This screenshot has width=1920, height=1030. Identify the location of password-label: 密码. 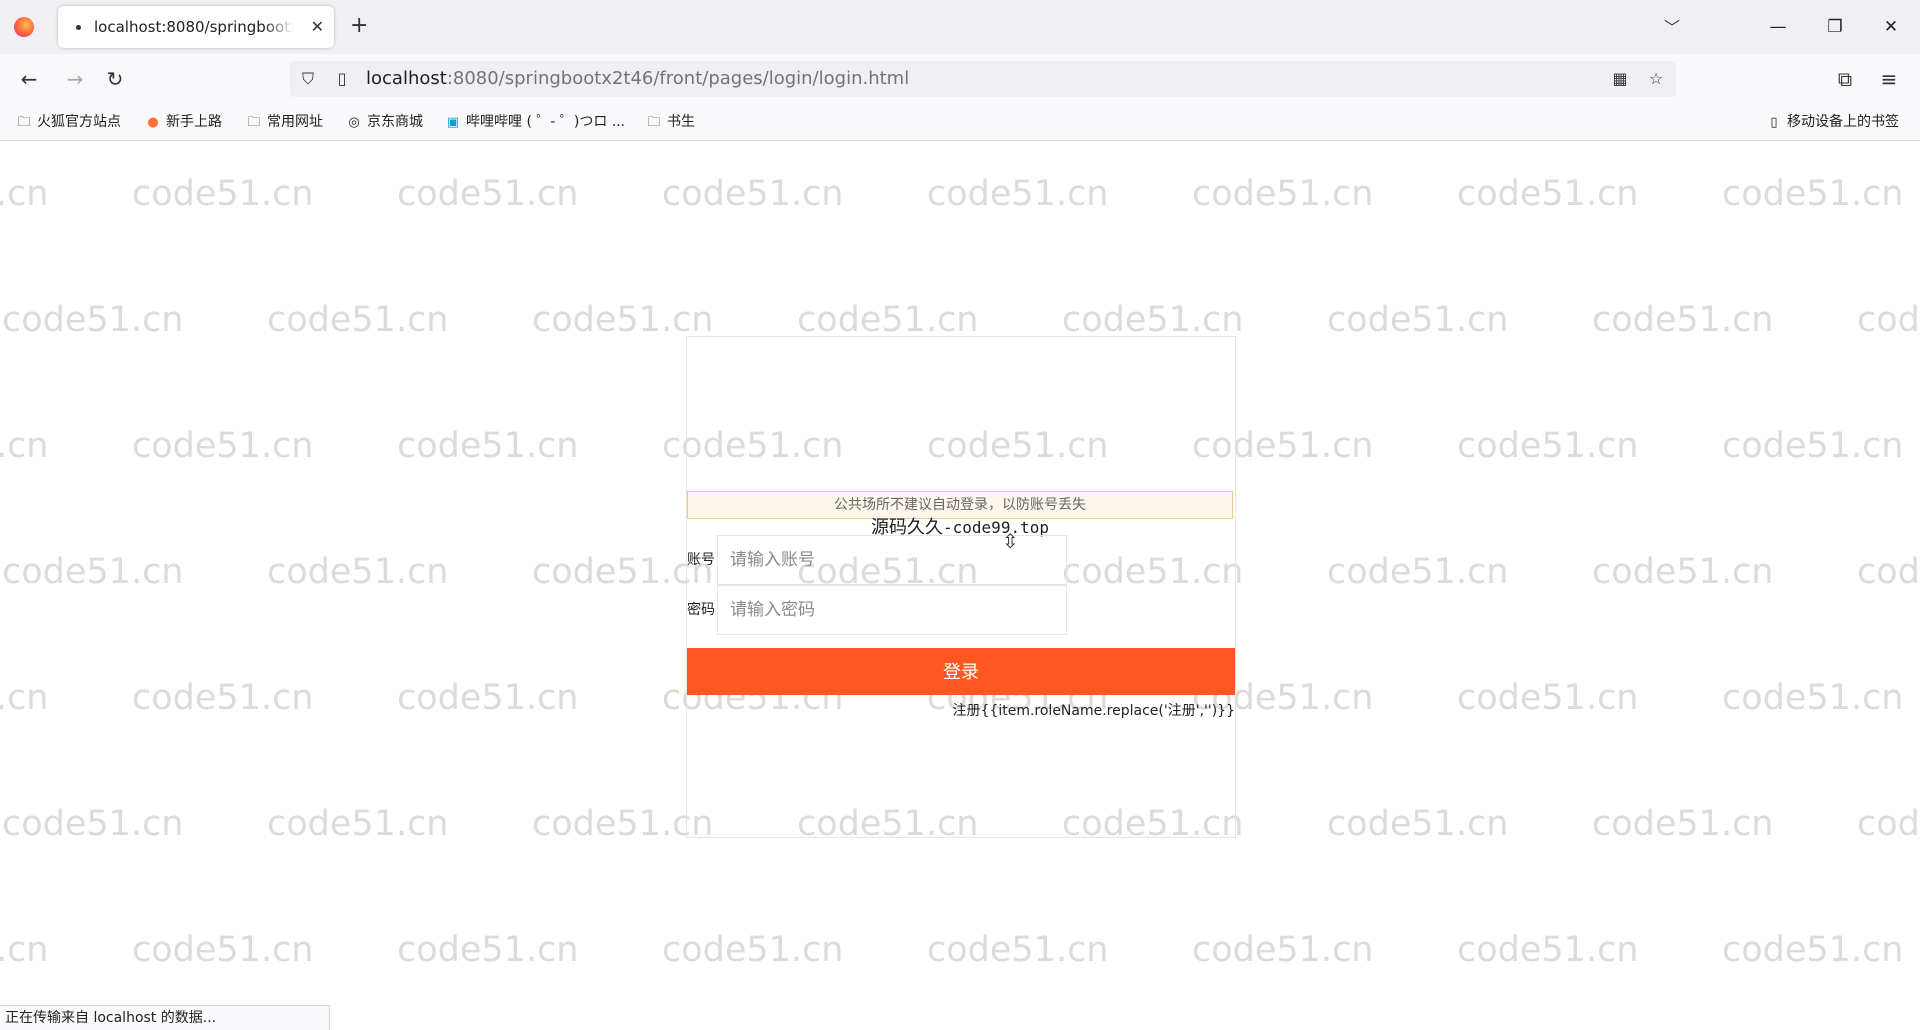
(701, 610).